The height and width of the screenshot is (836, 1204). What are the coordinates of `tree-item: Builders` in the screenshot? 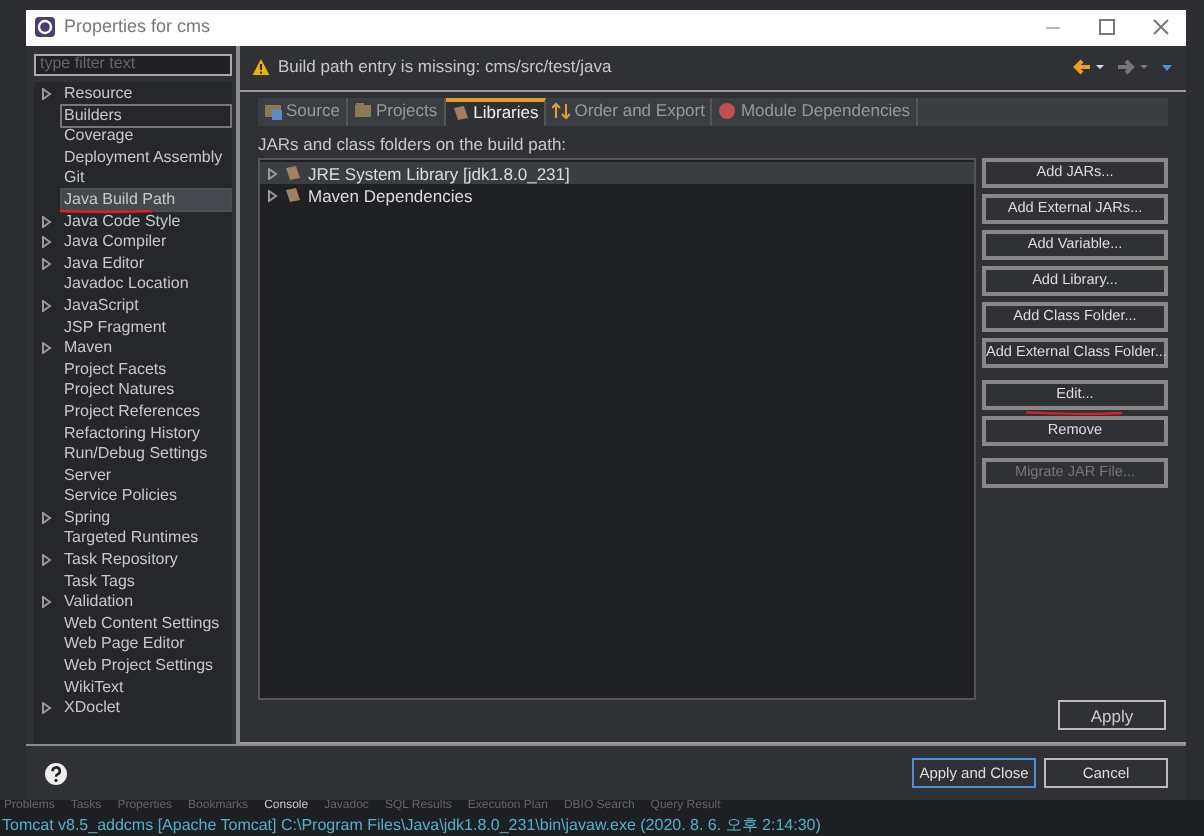 It's located at (146, 115).